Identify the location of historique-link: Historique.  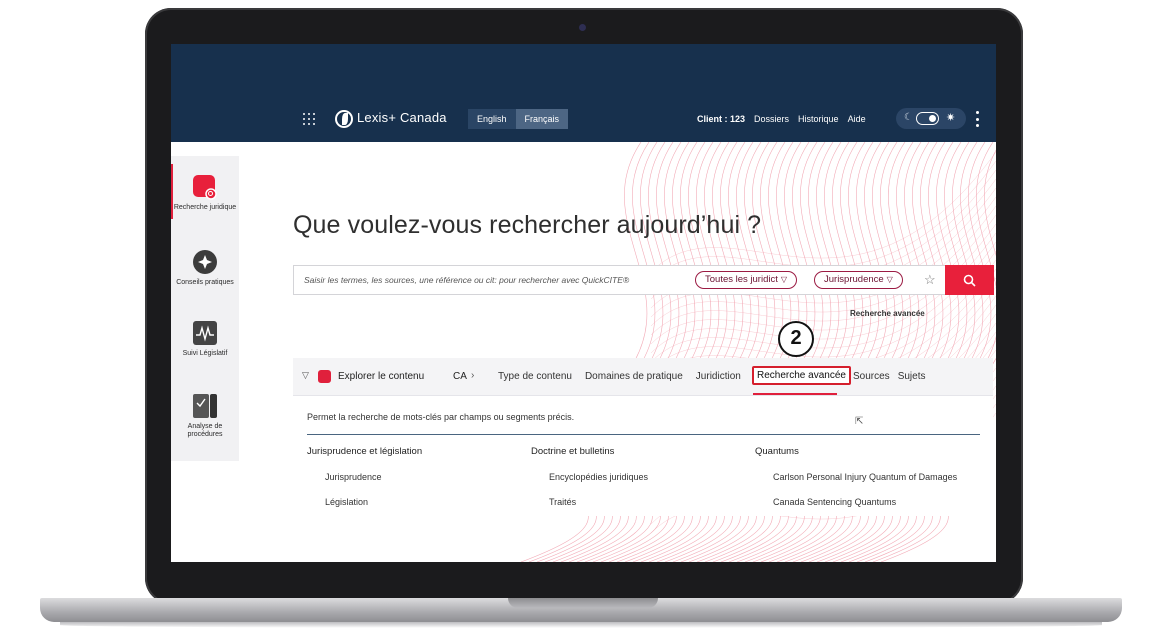
(818, 119).